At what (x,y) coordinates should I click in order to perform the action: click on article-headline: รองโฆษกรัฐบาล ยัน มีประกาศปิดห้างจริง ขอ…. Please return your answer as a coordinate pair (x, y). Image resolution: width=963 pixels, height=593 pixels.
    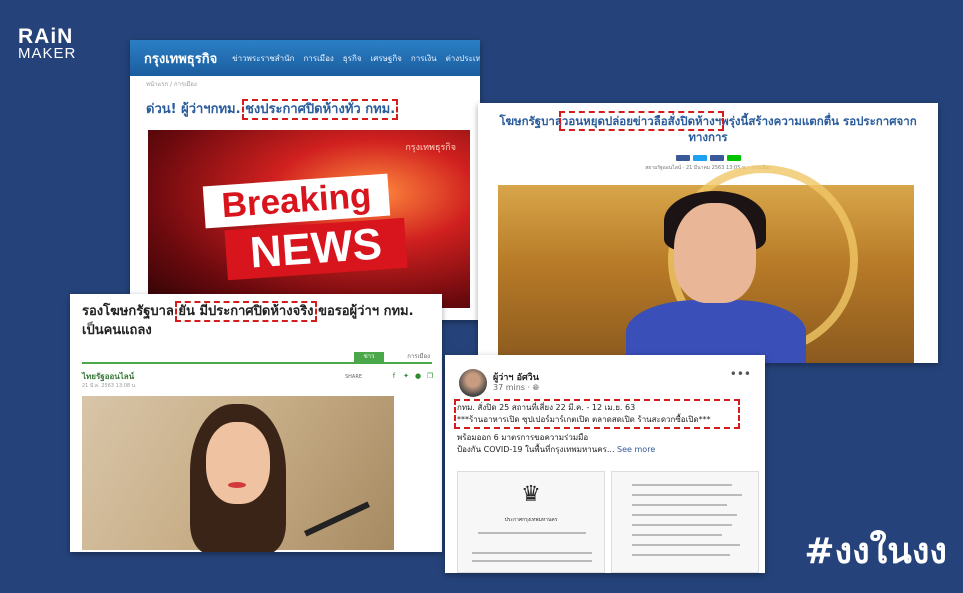
    Looking at the image, I should click on (256, 317).